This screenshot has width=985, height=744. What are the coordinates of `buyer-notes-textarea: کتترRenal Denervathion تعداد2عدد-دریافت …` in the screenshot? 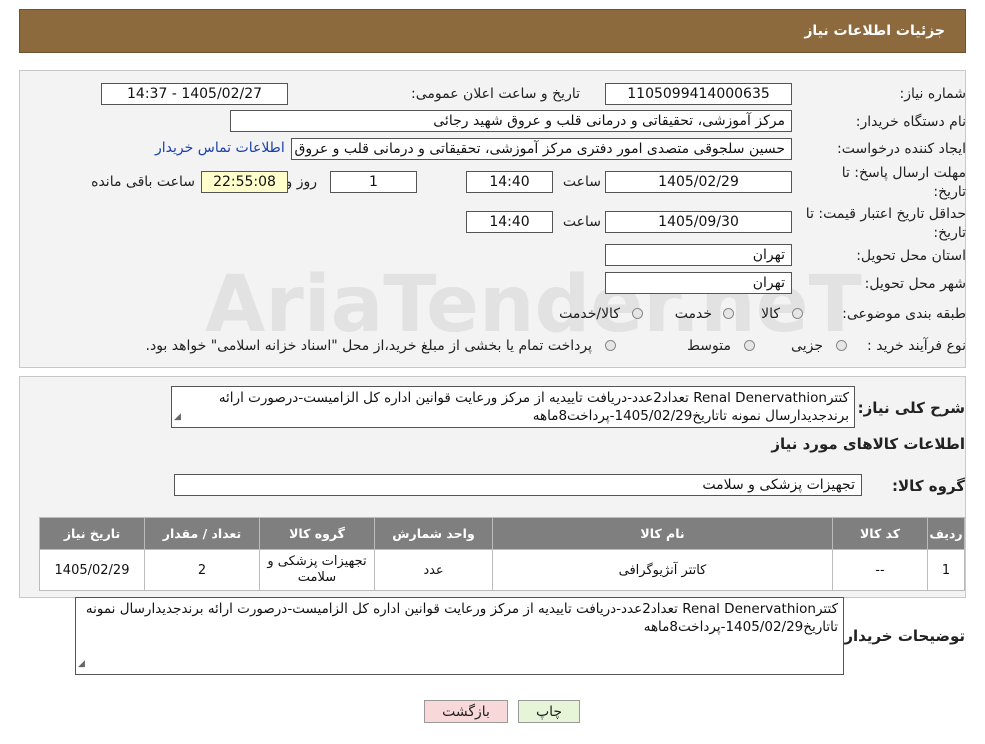 It's located at (459, 636).